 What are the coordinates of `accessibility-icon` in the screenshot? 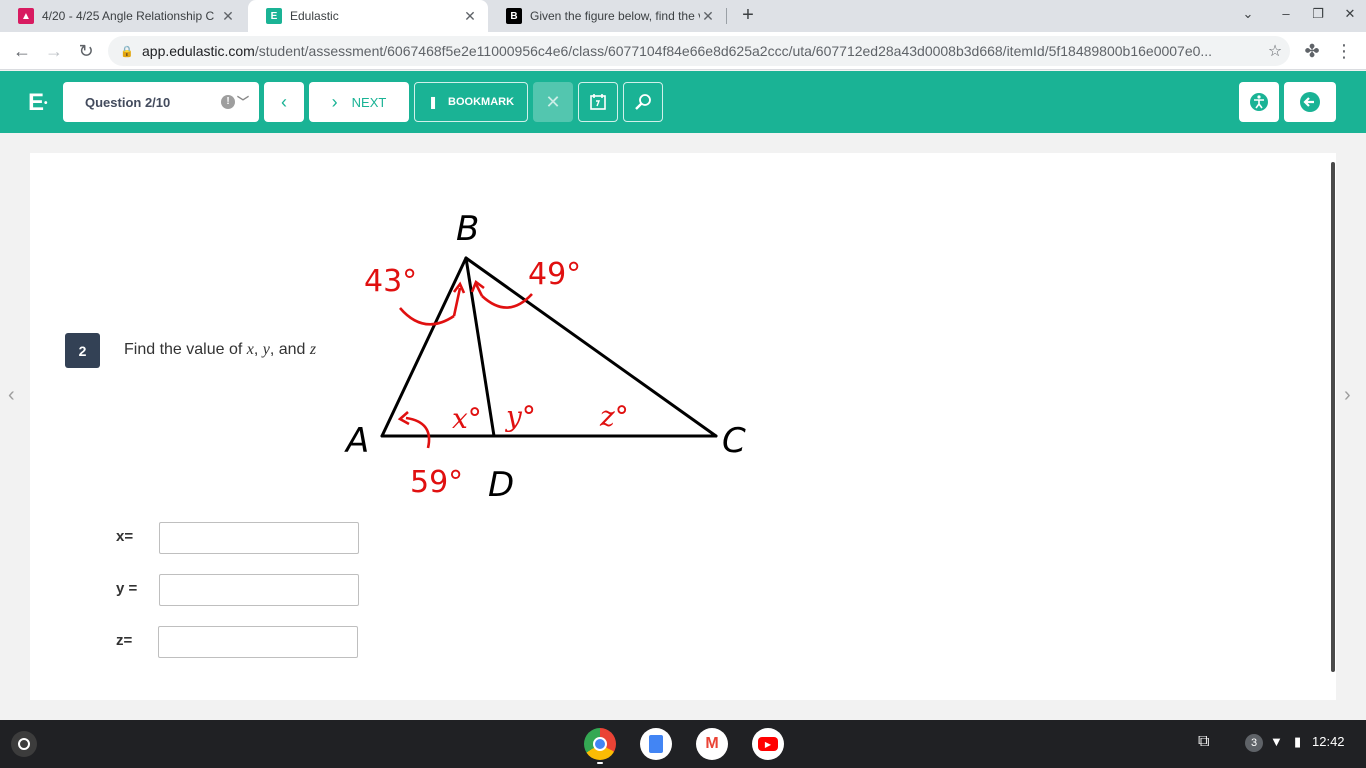 It's located at (1259, 102).